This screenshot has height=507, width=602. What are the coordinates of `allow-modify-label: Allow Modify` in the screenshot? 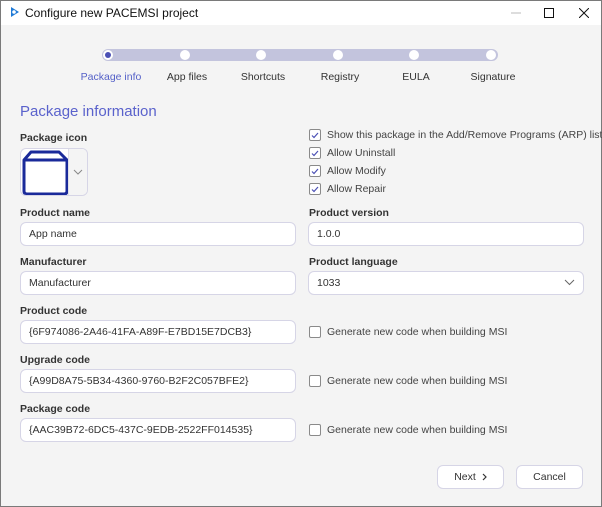 It's located at (356, 171).